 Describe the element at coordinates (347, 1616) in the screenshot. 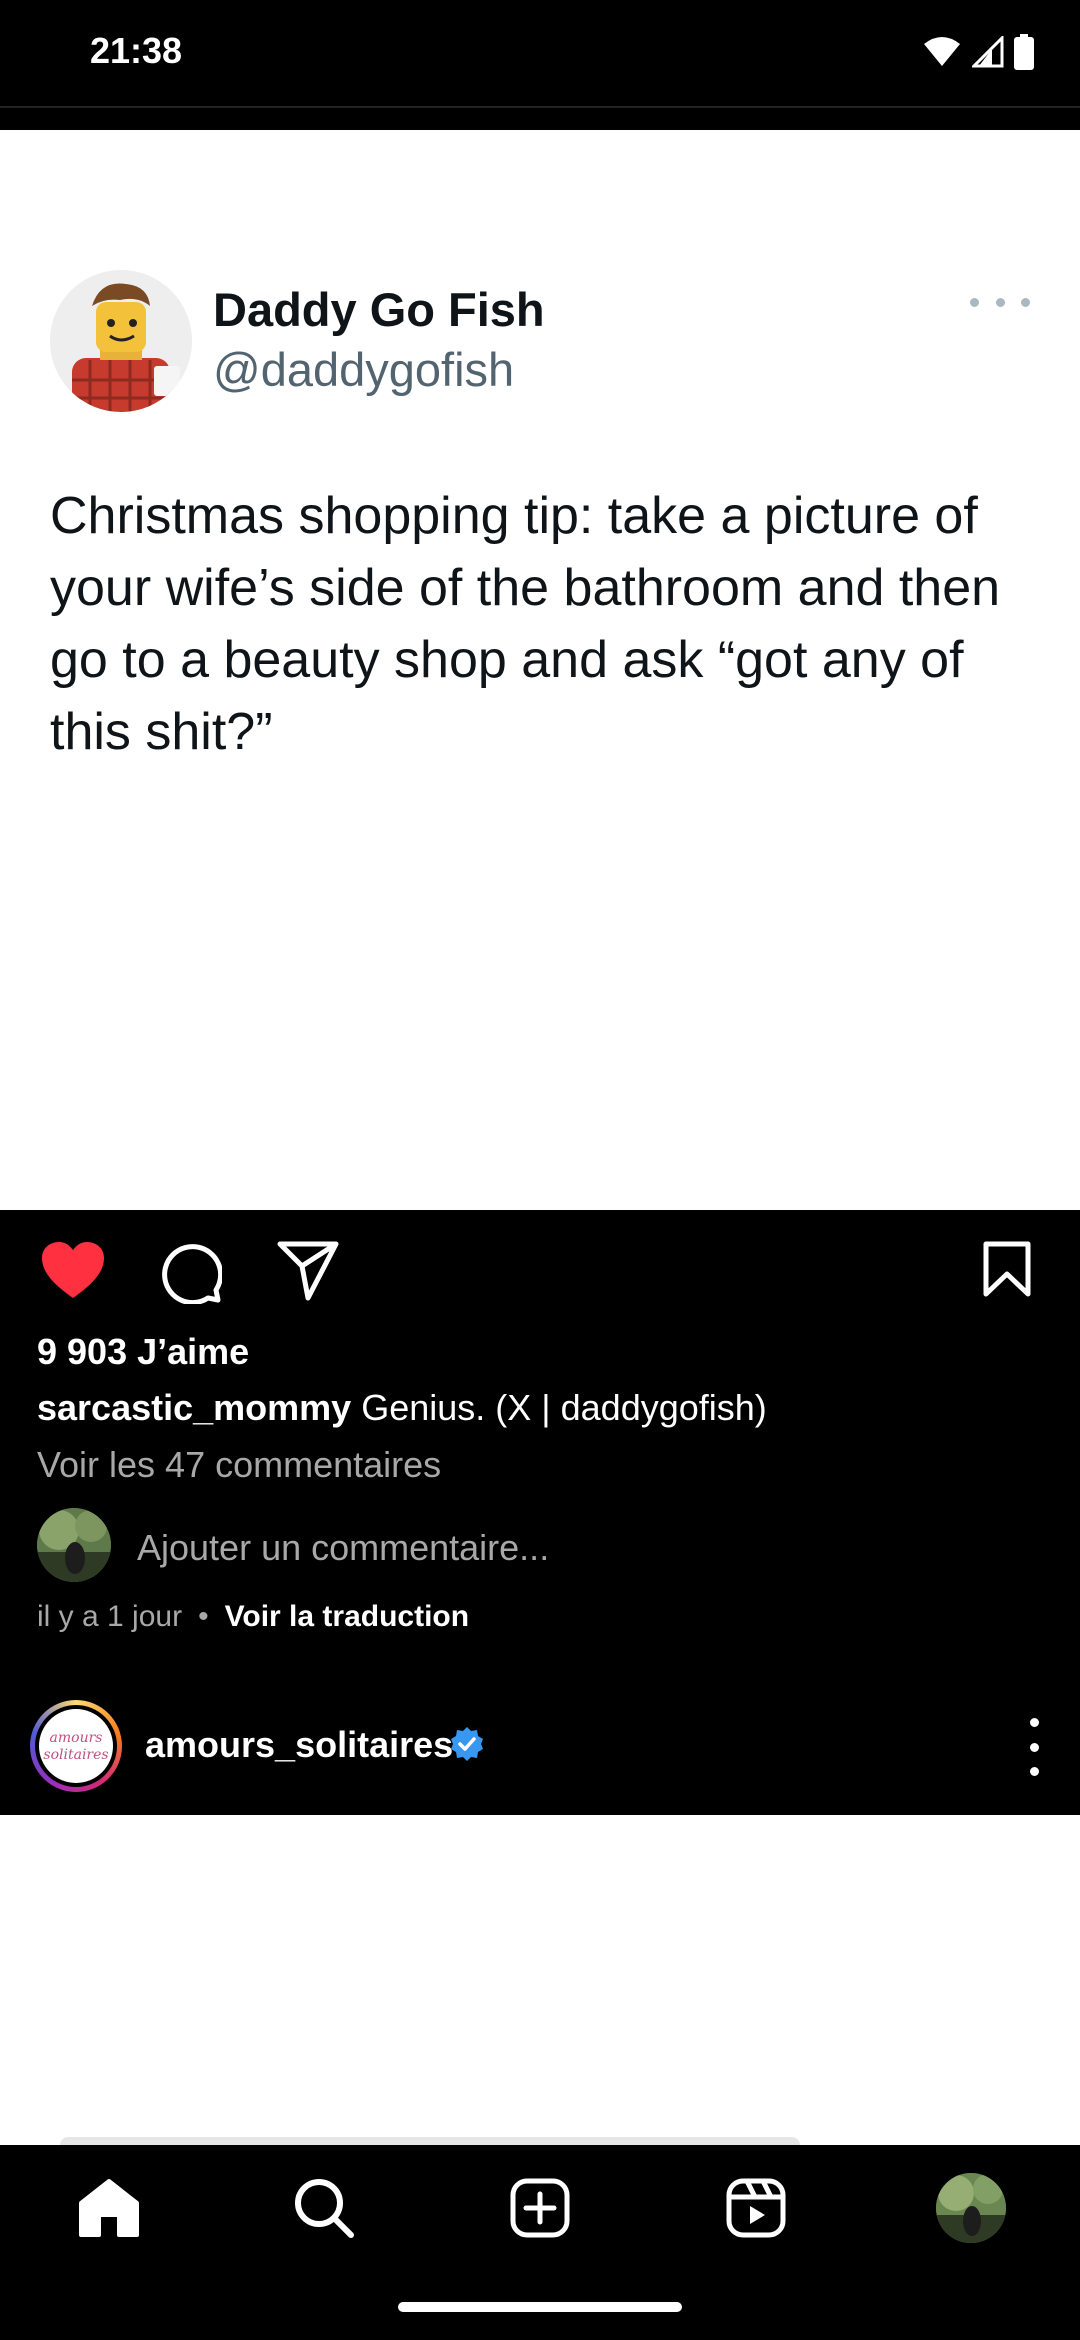

I see `translate-link: Voir la traduction` at that location.